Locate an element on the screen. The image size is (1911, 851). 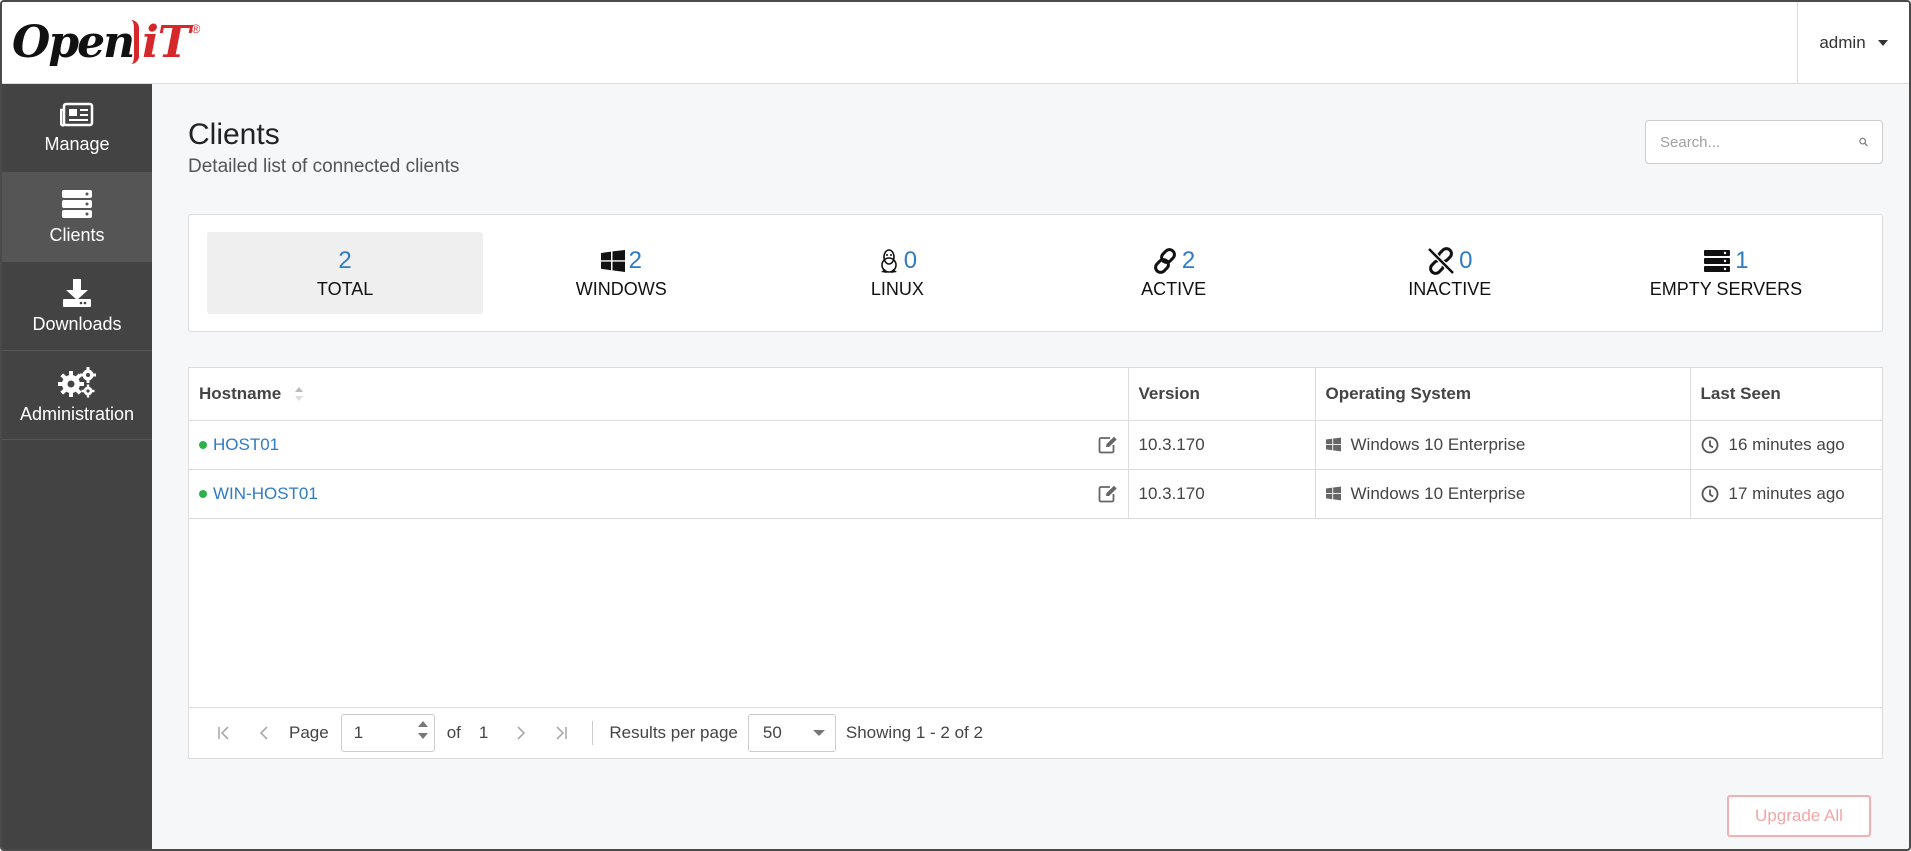
sidebar-item-label: Administration is located at coordinates (77, 413).